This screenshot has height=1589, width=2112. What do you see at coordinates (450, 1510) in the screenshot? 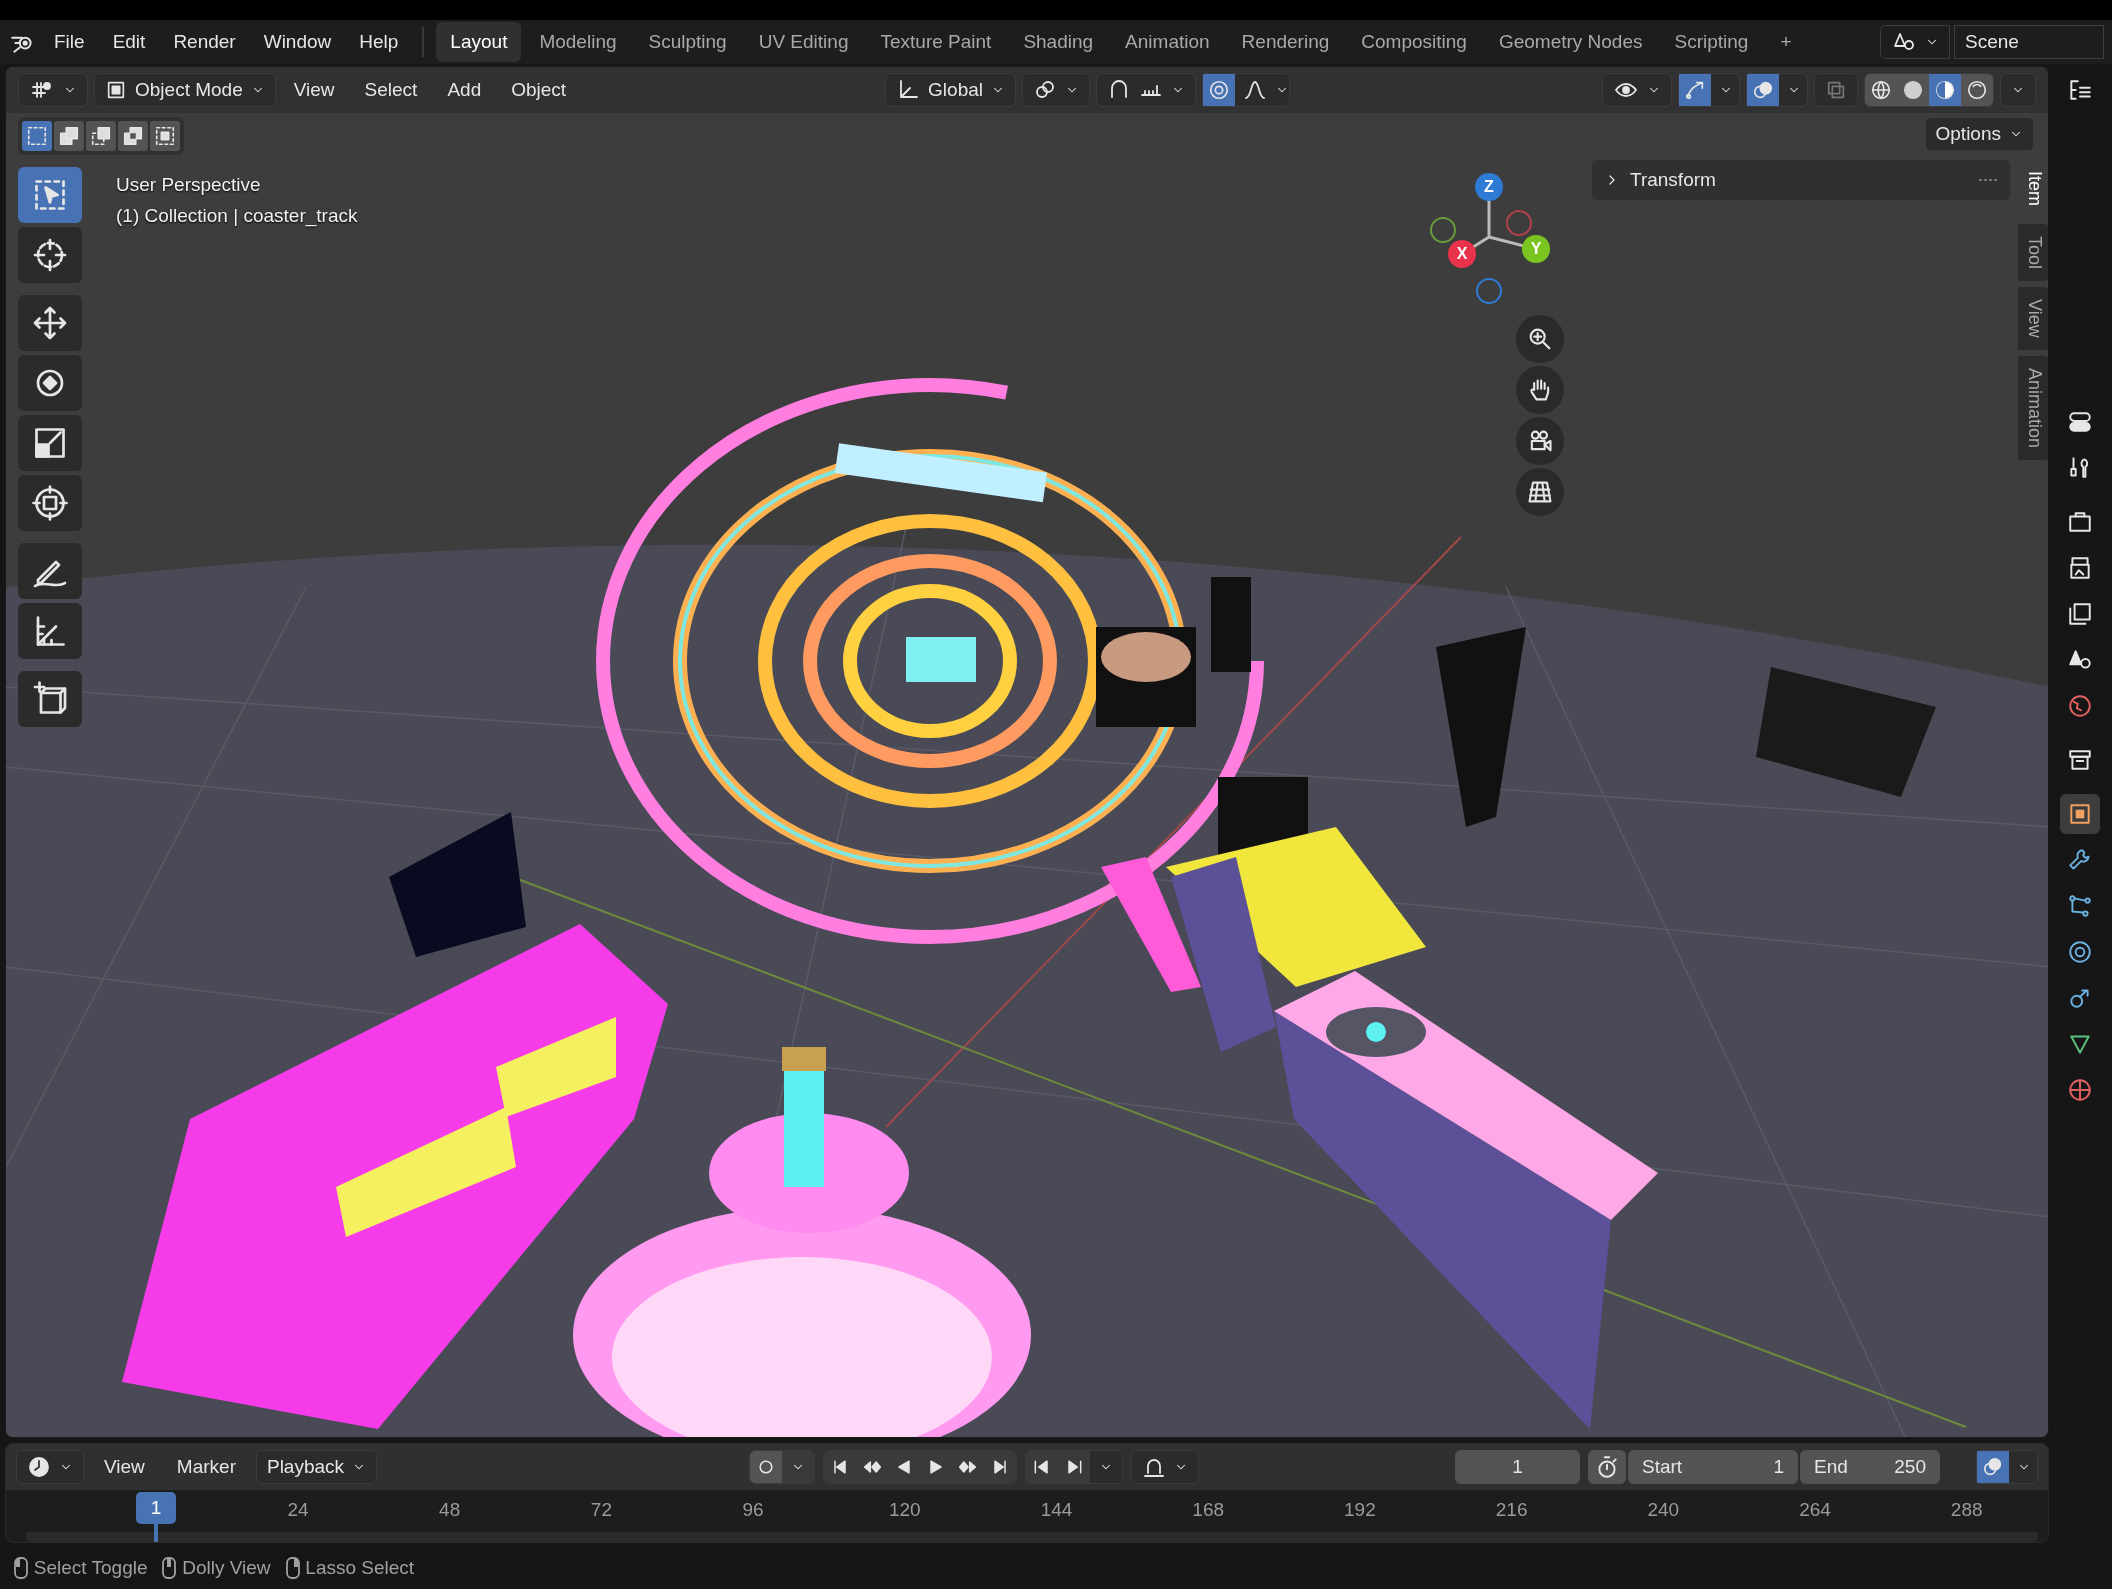
I see `frame-number: 48` at bounding box center [450, 1510].